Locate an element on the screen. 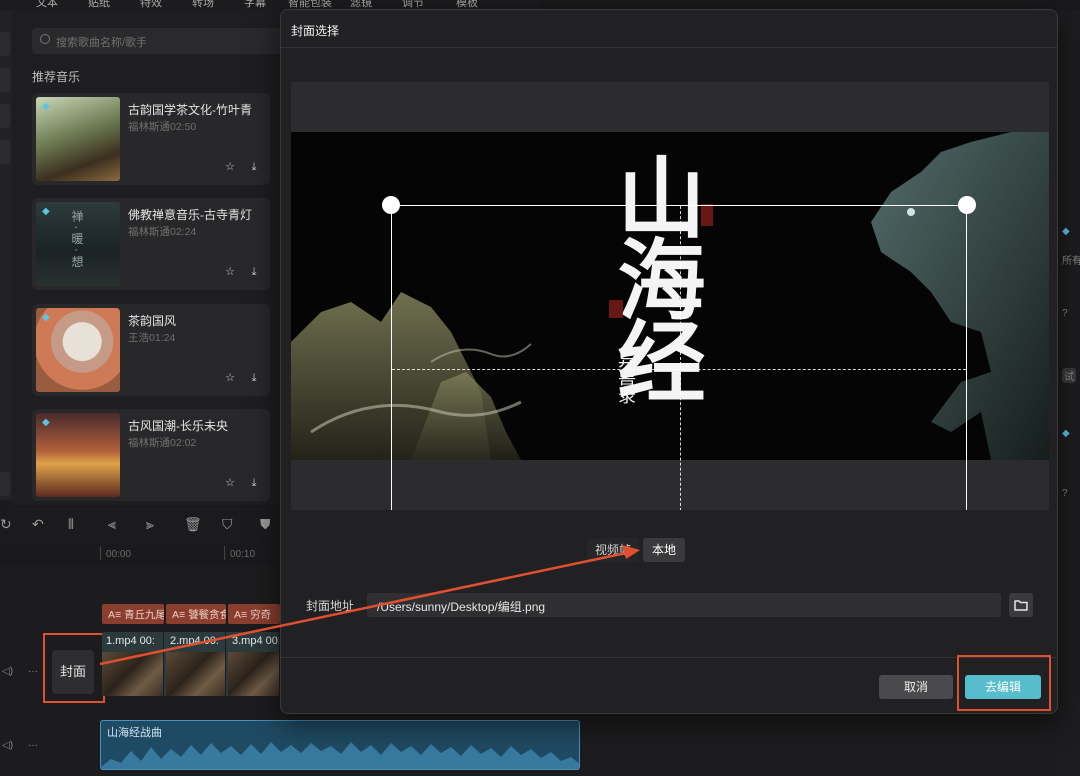  music-card: ◆ 茶韵国风 王浩01:24 ☆ ⤓ is located at coordinates (151, 350).